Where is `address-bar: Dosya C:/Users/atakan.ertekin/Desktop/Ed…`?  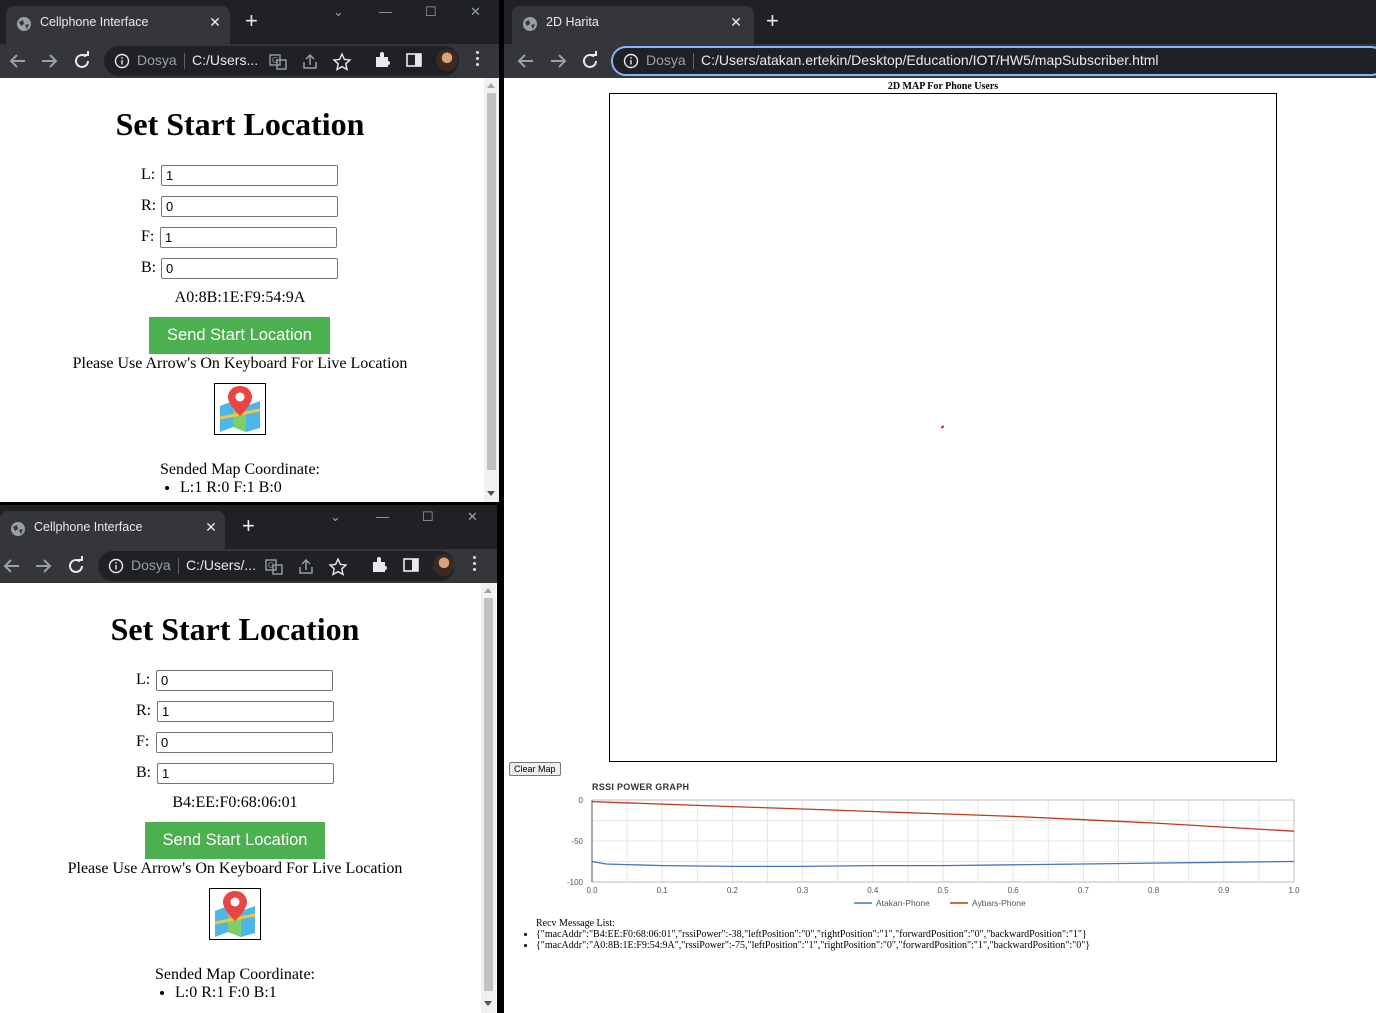 address-bar: Dosya C:/Users/atakan.ertekin/Desktop/Ed… is located at coordinates (993, 61).